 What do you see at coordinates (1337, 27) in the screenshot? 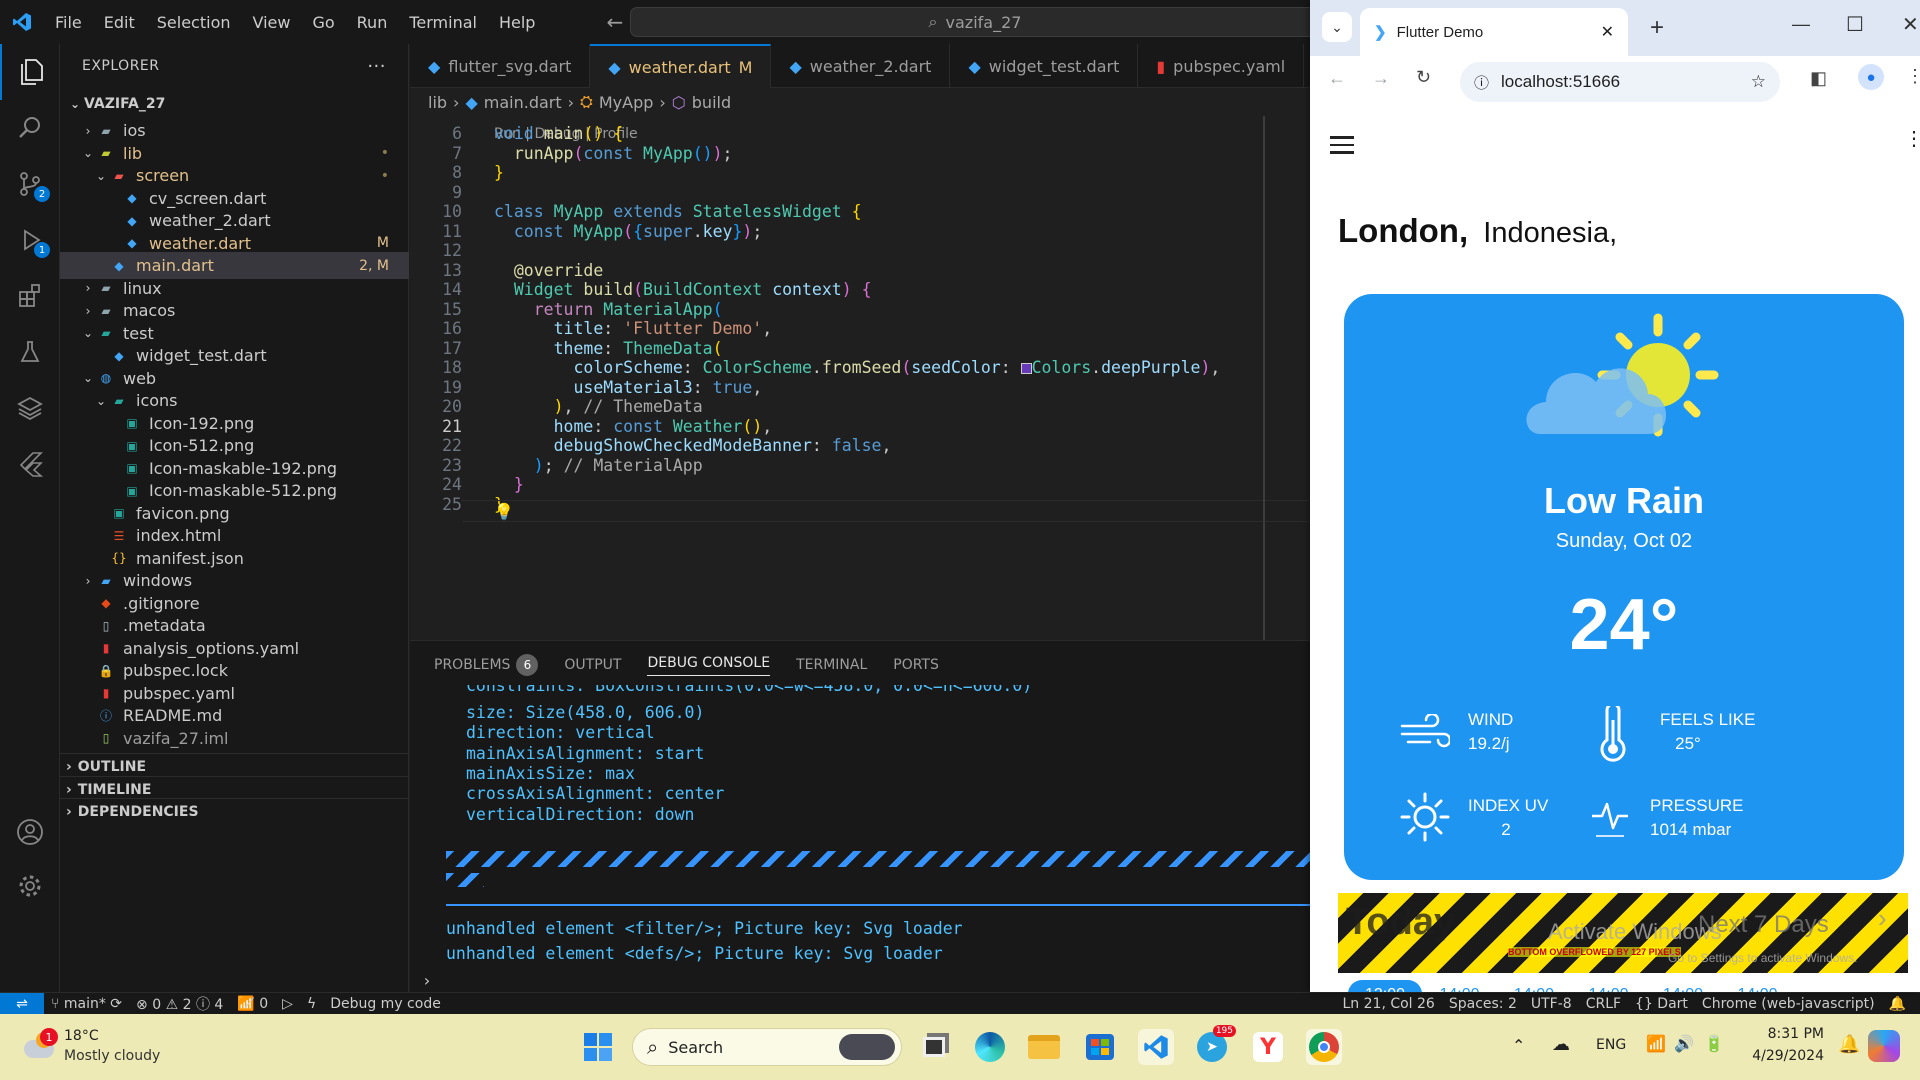
I see `tab-search-chevron-icon: ⌄` at bounding box center [1337, 27].